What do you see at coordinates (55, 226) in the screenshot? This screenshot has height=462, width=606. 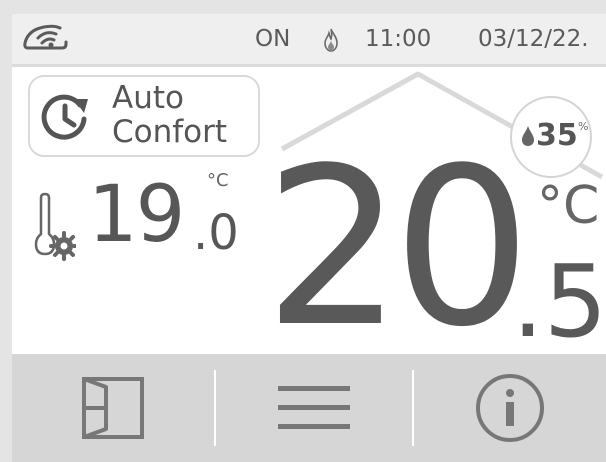 I see `thermometer-settings-icon` at bounding box center [55, 226].